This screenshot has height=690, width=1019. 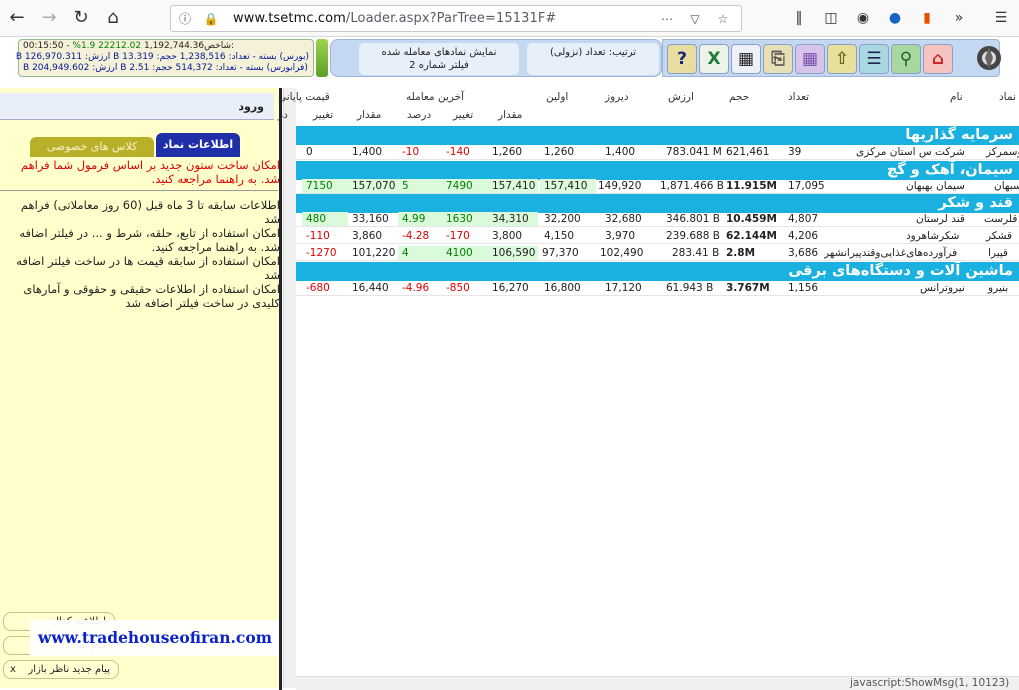 What do you see at coordinates (999, 236) in the screenshot?
I see `cell-symbol: قشکر` at bounding box center [999, 236].